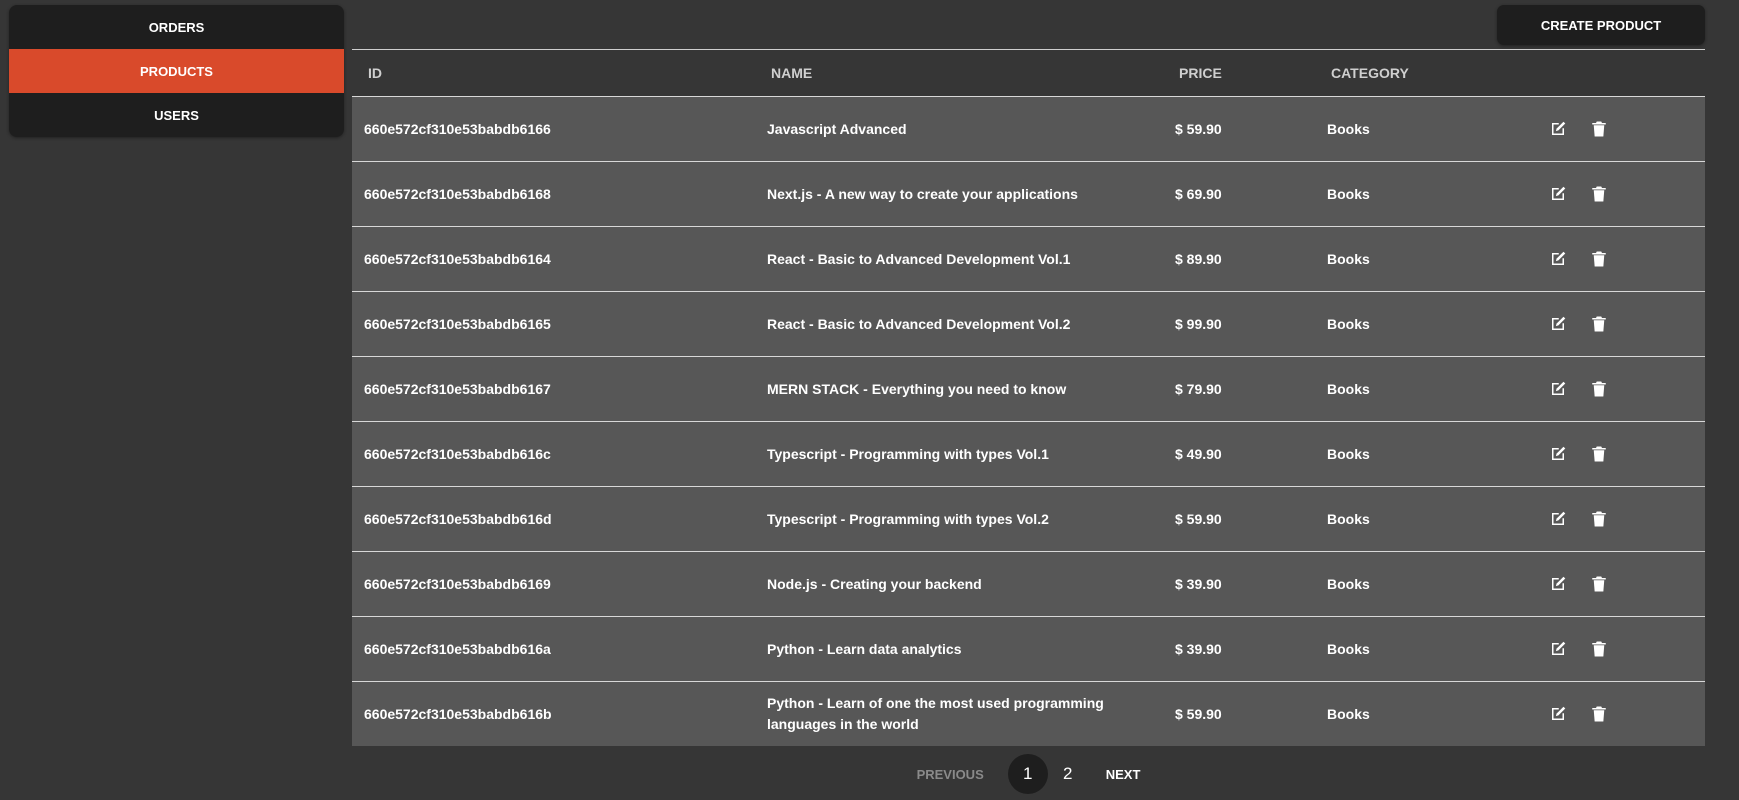 Image resolution: width=1739 pixels, height=800 pixels. I want to click on cell-price: $ 49.90, so click(1198, 454).